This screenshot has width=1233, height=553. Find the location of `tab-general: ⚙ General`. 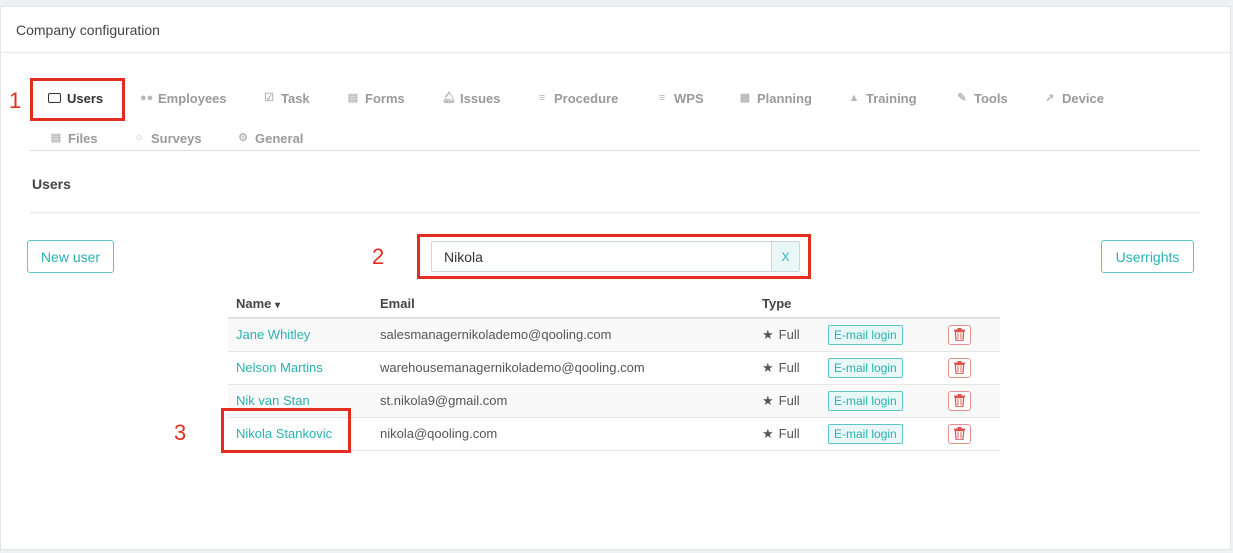

tab-general: ⚙ General is located at coordinates (270, 138).